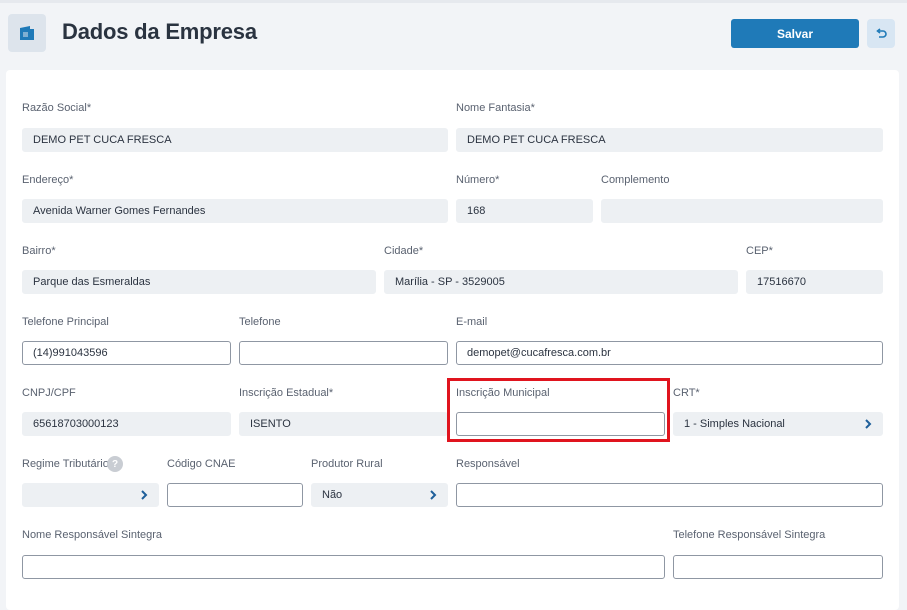 The height and width of the screenshot is (610, 907). I want to click on responsavel-input, so click(669, 495).